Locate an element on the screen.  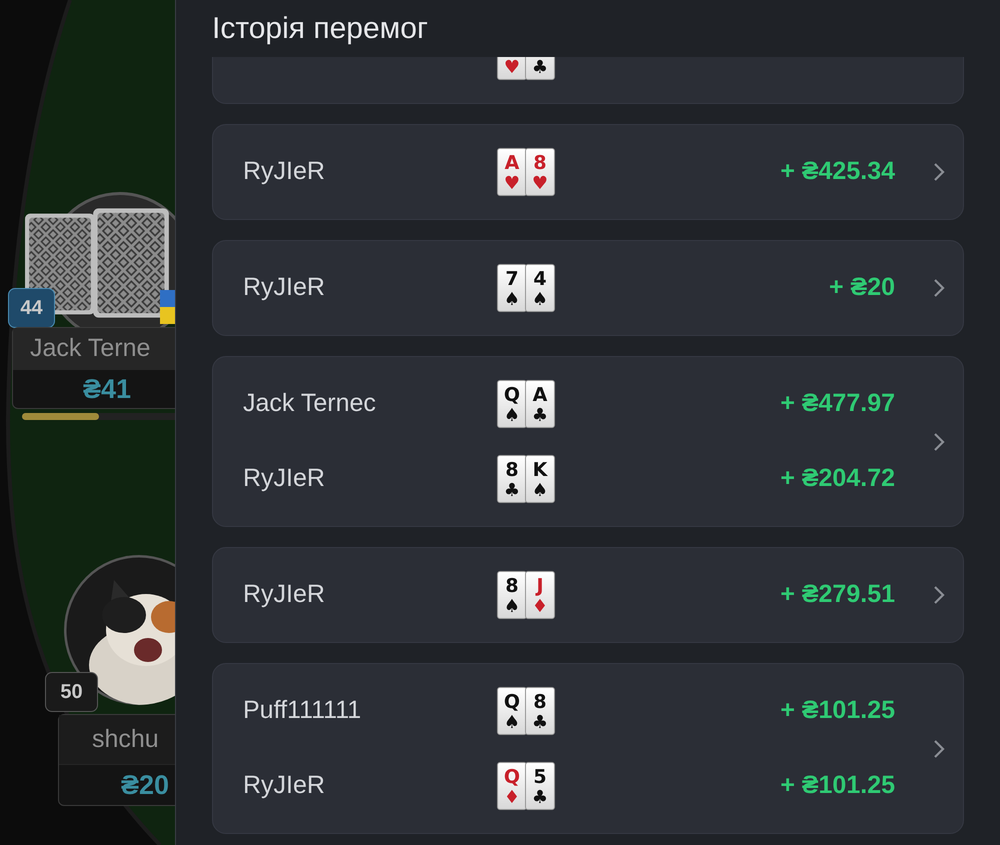
win-card: RyJIeR 8 ♠ J ♦ + ₴279.51 is located at coordinates (588, 595).